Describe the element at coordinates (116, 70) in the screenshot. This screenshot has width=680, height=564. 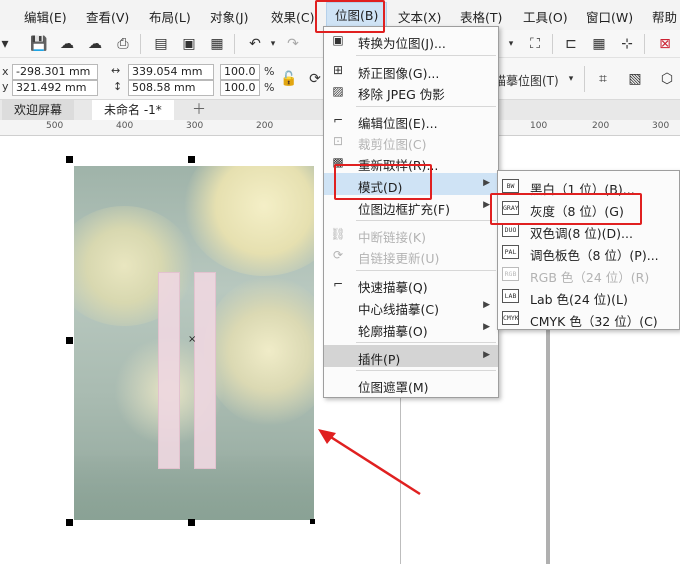
I see `width-icon: ↔` at that location.